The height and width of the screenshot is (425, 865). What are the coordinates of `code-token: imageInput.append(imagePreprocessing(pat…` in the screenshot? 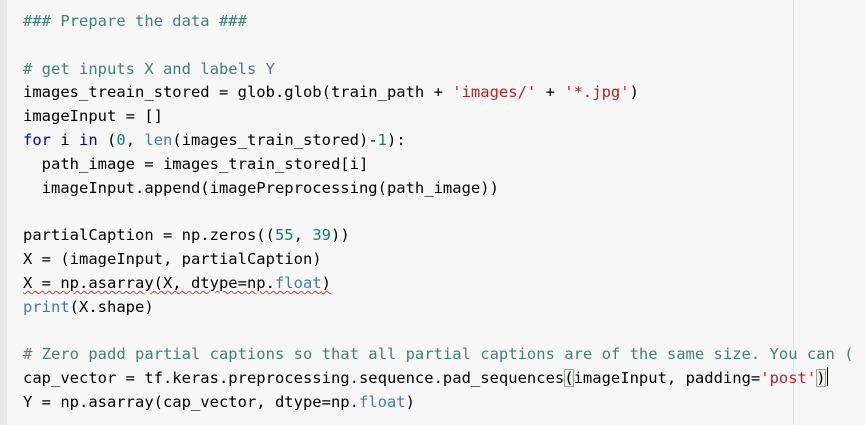 It's located at (261, 187).